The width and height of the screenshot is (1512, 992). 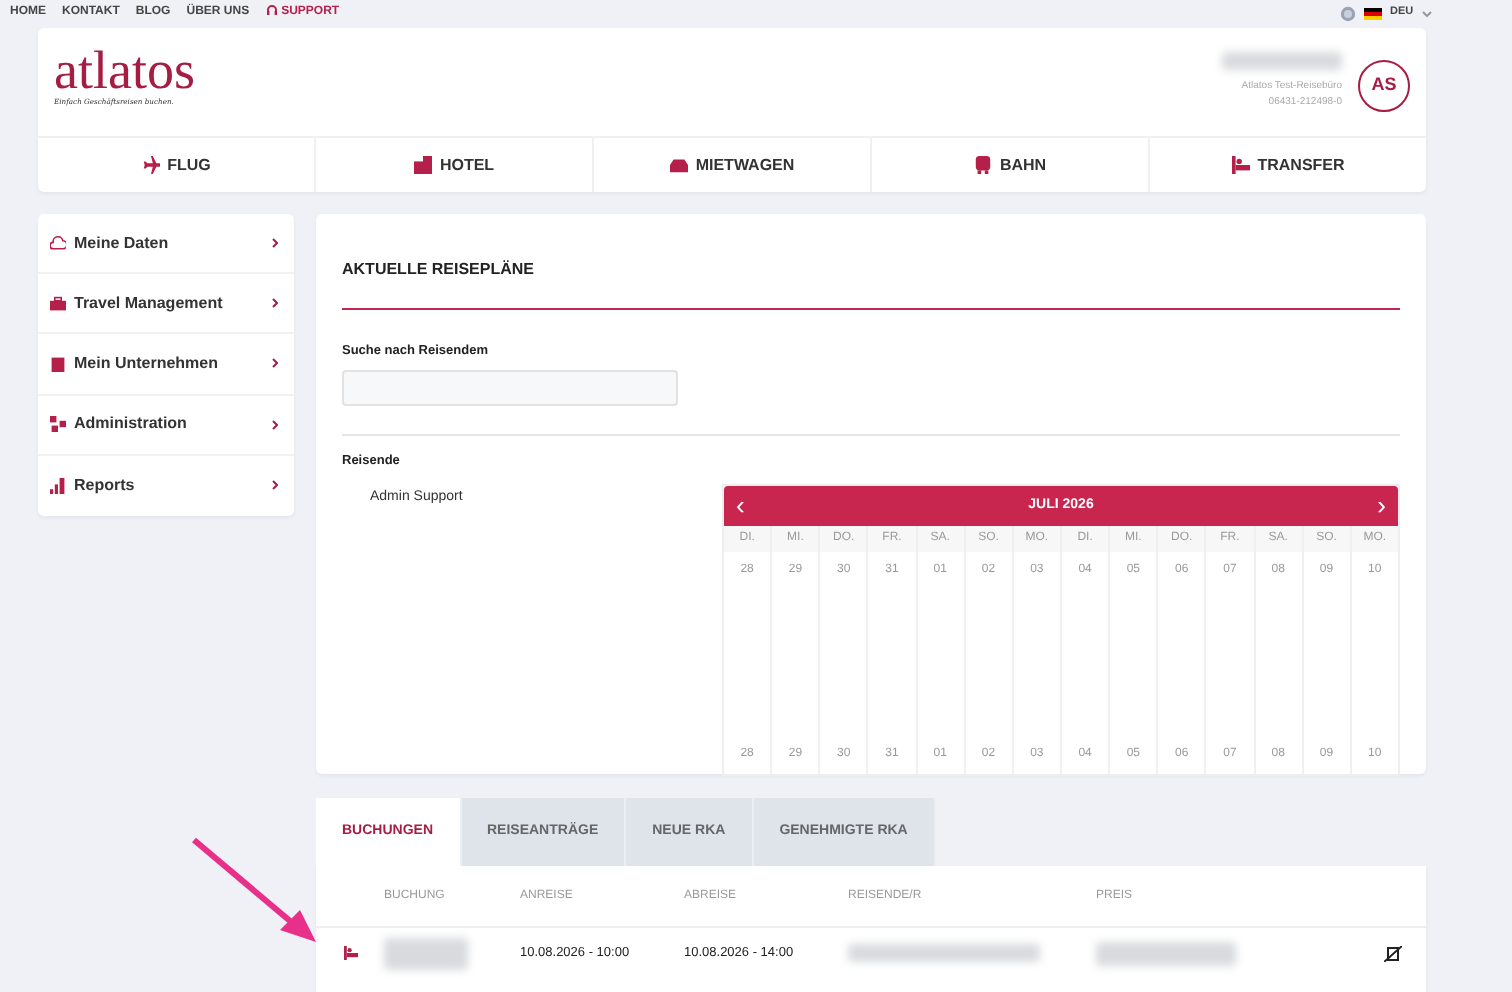 What do you see at coordinates (1166, 953) in the screenshot?
I see `blurred-price` at bounding box center [1166, 953].